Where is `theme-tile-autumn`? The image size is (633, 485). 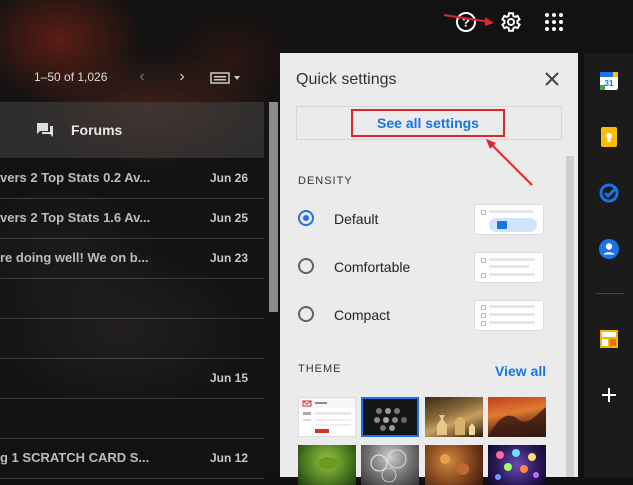
theme-tile-autumn is located at coordinates (454, 465).